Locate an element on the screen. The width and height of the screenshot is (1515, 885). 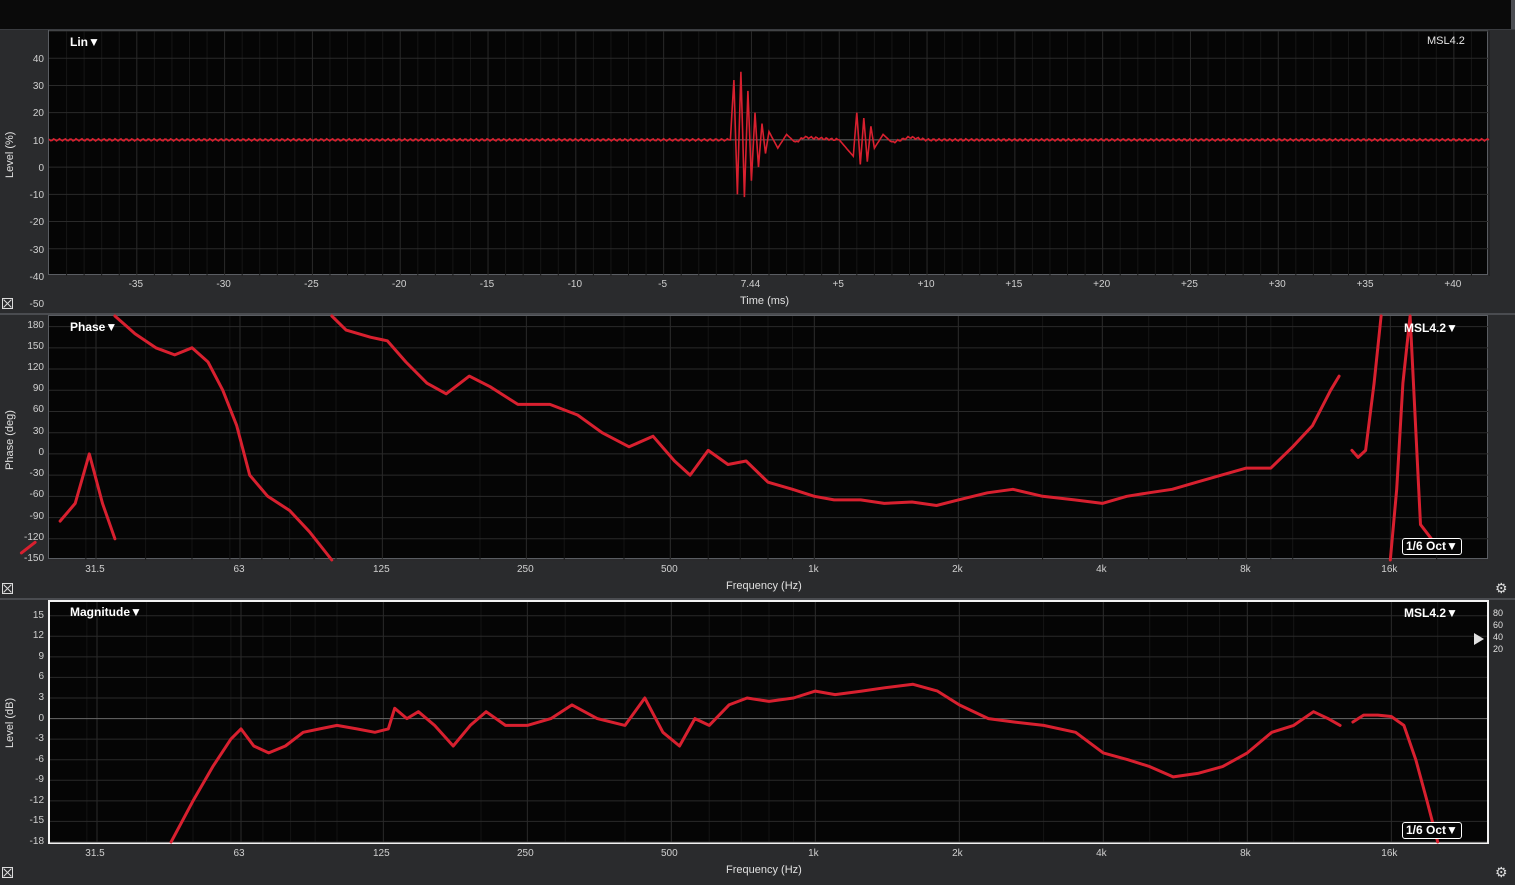
time-x-label: Time (ms) is located at coordinates (765, 301).